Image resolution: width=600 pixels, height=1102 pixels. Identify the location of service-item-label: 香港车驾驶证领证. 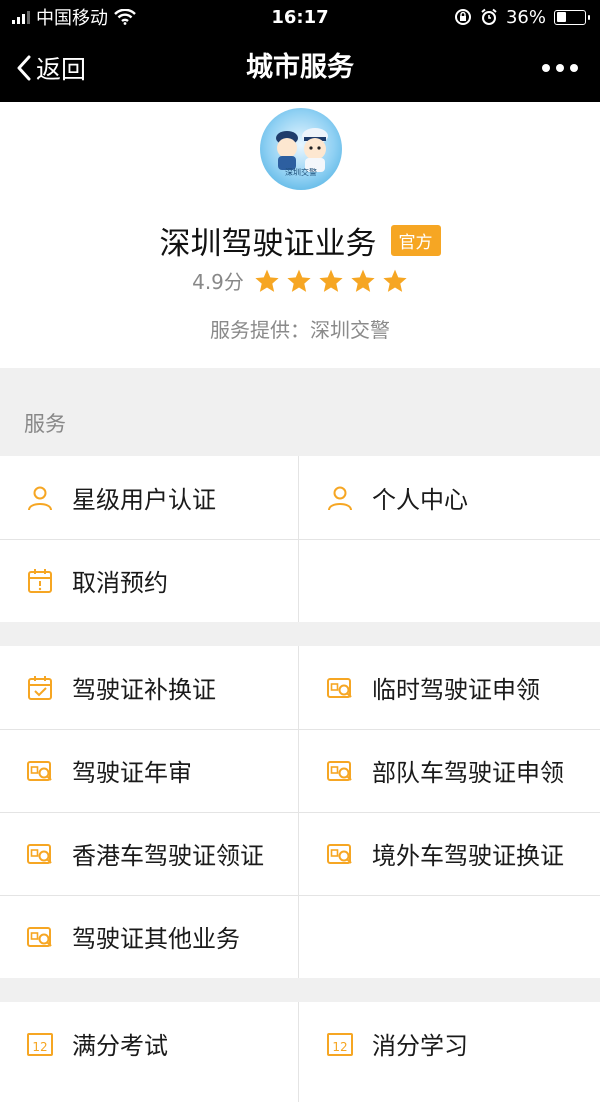
(168, 856).